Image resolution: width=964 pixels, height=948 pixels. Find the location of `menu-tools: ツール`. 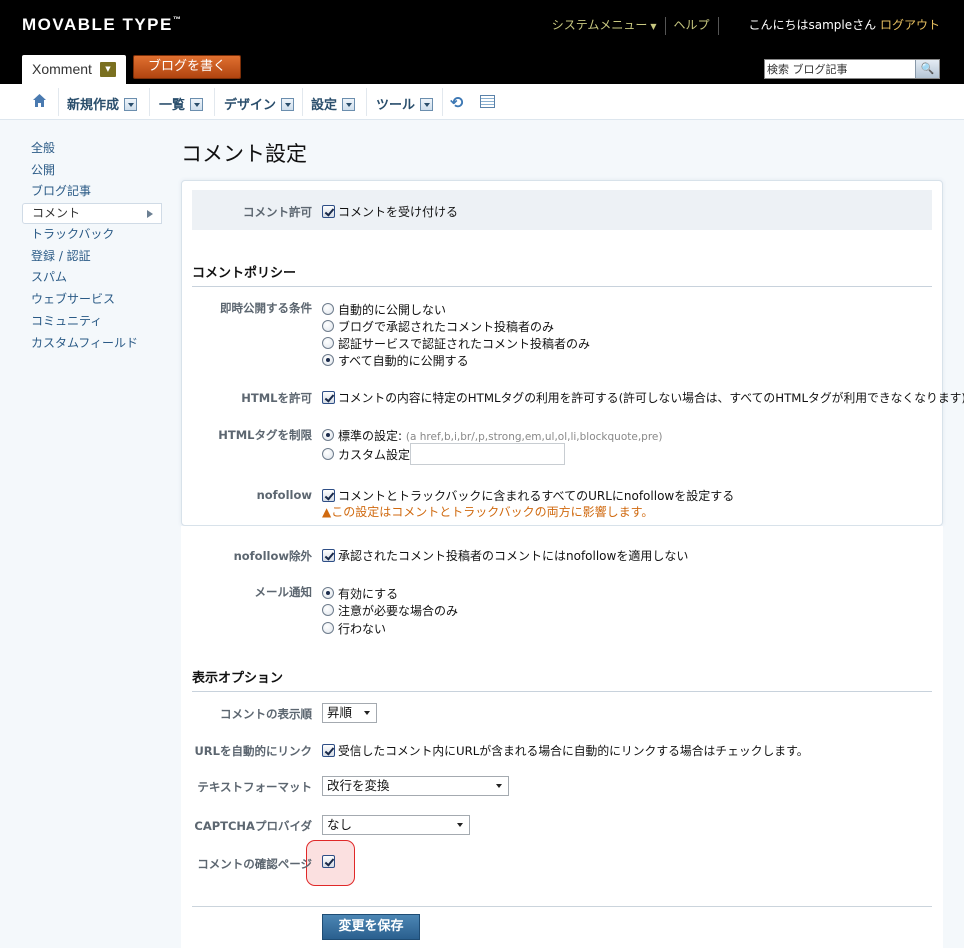

menu-tools: ツール is located at coordinates (405, 103).